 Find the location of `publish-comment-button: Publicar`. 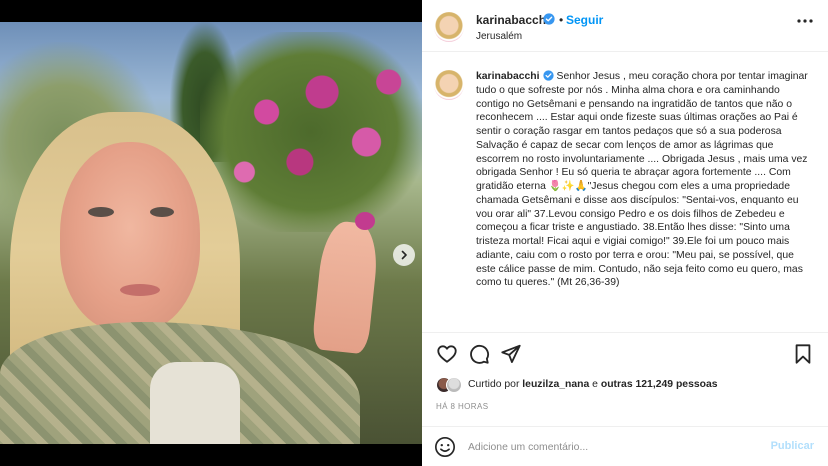

publish-comment-button: Publicar is located at coordinates (792, 446).